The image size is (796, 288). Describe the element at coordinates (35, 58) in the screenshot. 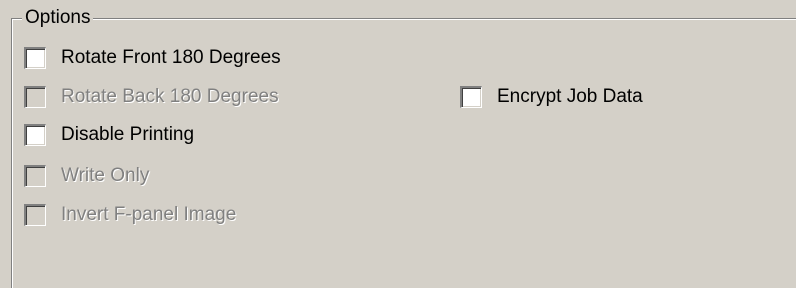

I see `rotate-front-checkbox` at that location.